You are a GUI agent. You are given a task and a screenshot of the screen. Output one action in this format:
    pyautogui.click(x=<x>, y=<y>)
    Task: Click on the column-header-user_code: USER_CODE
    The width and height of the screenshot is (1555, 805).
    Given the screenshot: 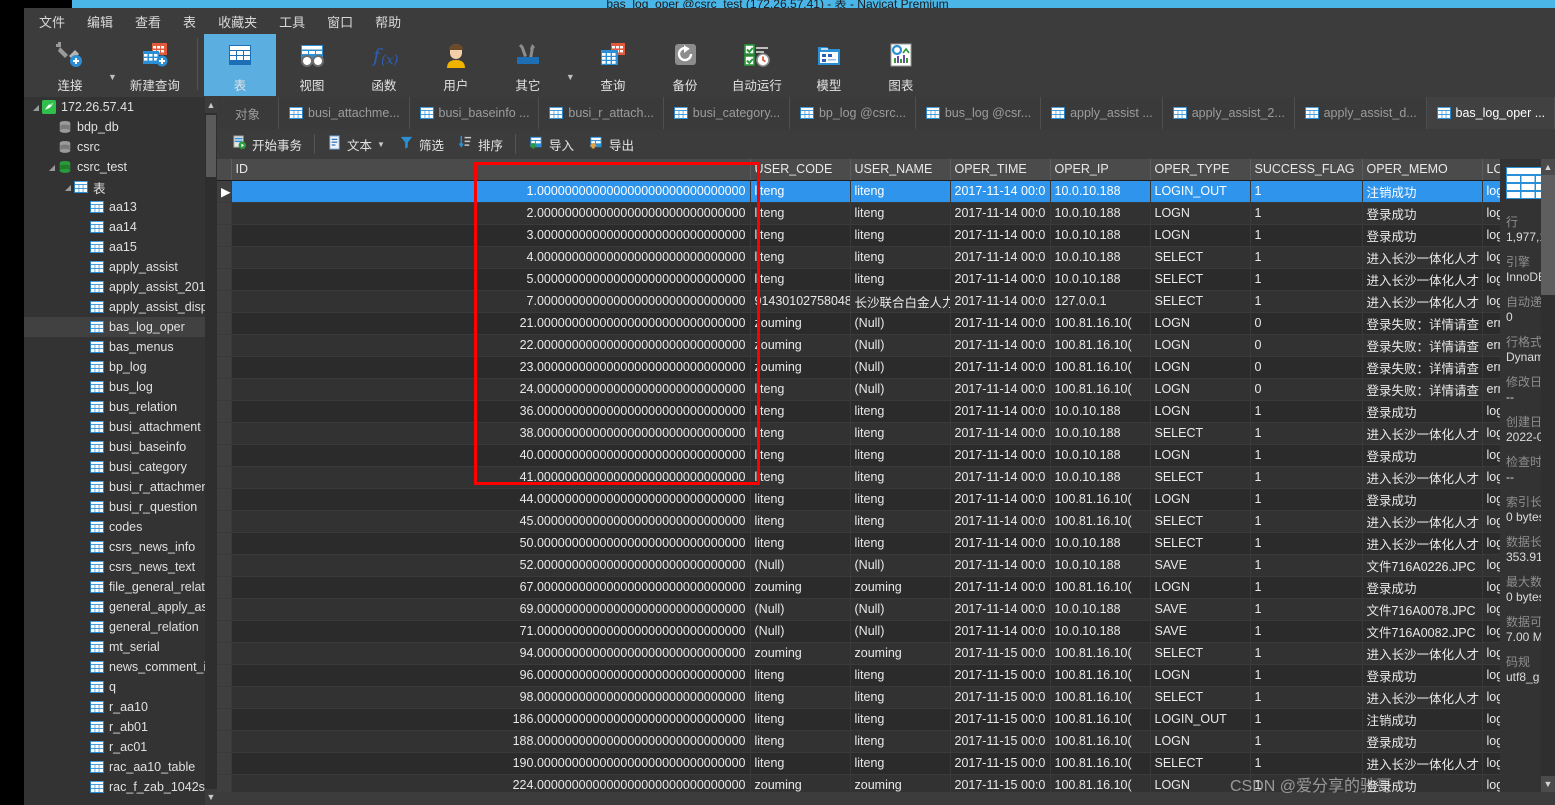 What is the action you would take?
    pyautogui.click(x=800, y=170)
    